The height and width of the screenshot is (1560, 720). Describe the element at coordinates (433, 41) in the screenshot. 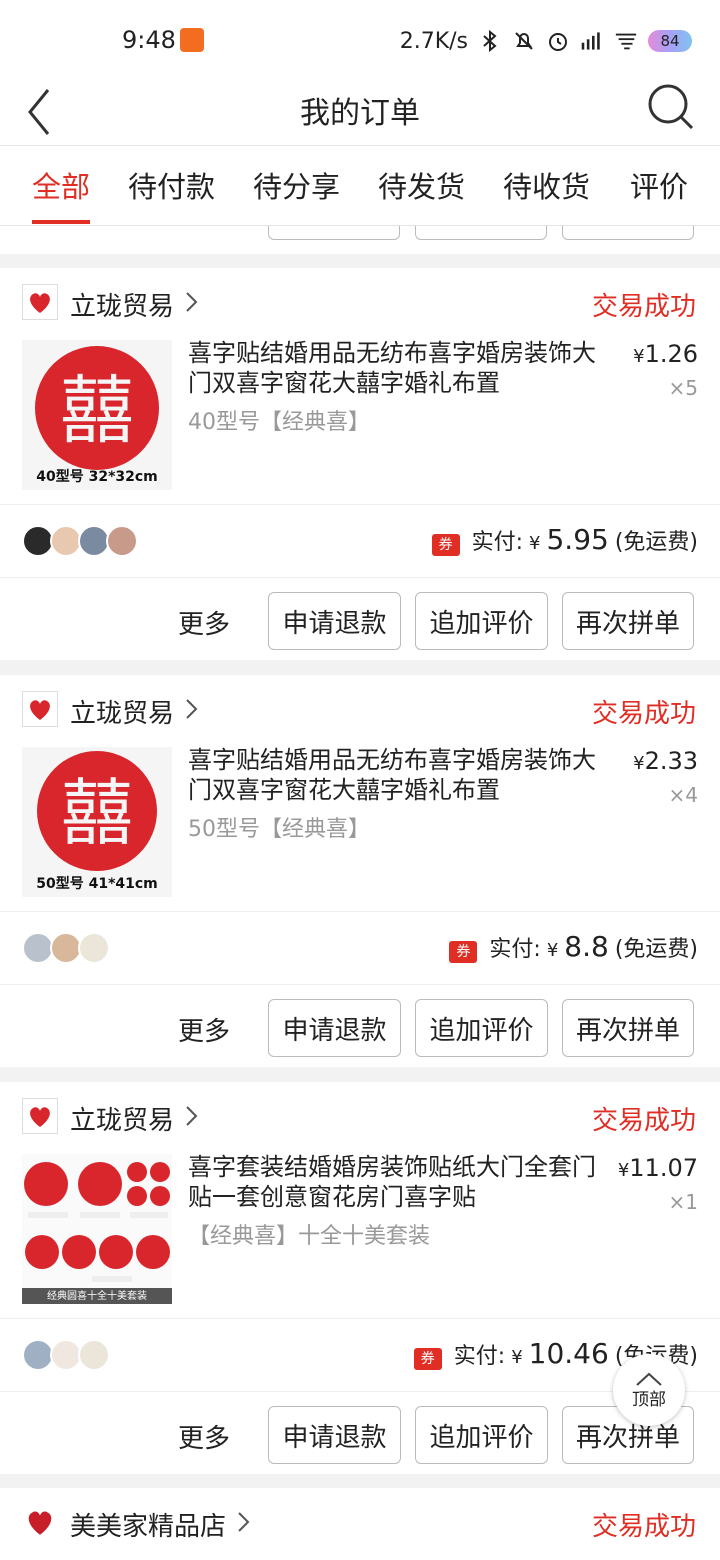

I see `network-speed: 2.7K/s` at that location.